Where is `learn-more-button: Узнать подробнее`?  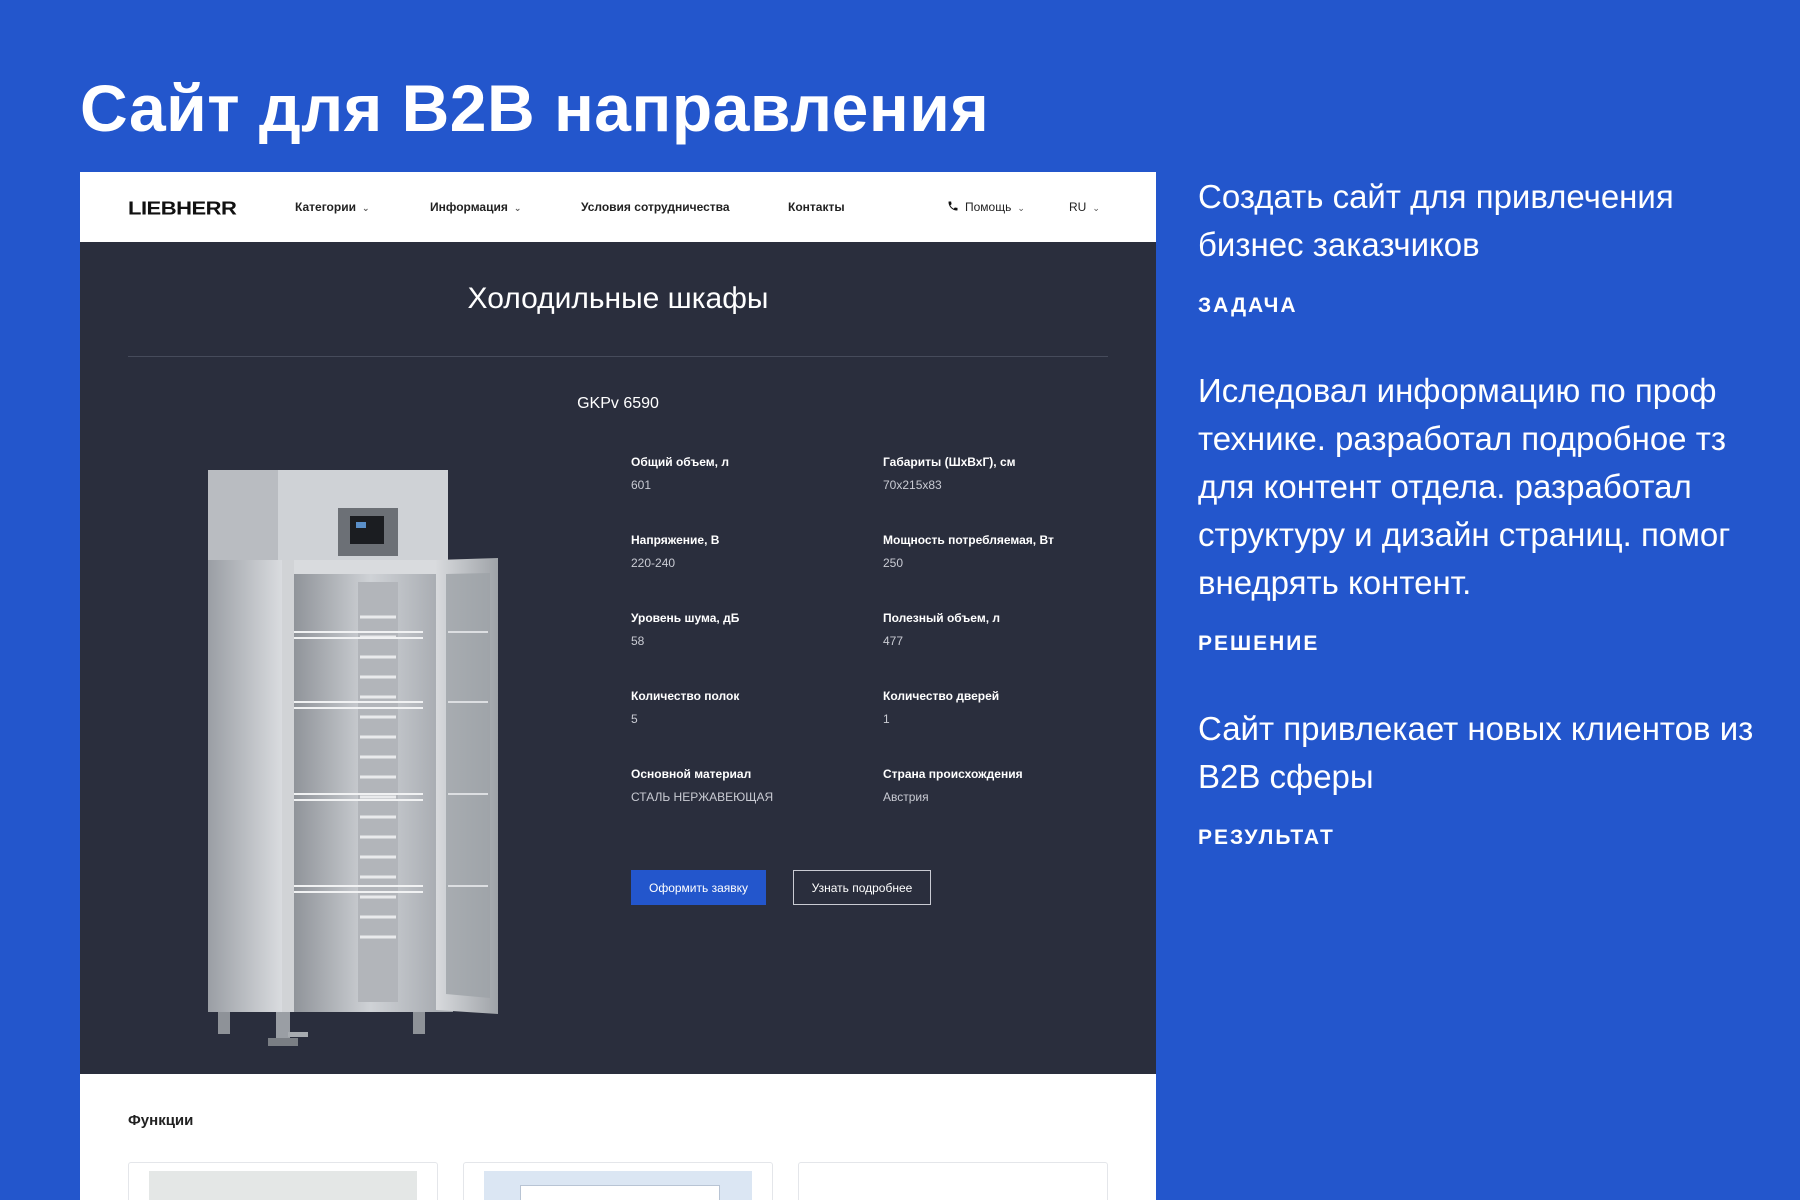
learn-more-button: Узнать подробнее is located at coordinates (862, 887).